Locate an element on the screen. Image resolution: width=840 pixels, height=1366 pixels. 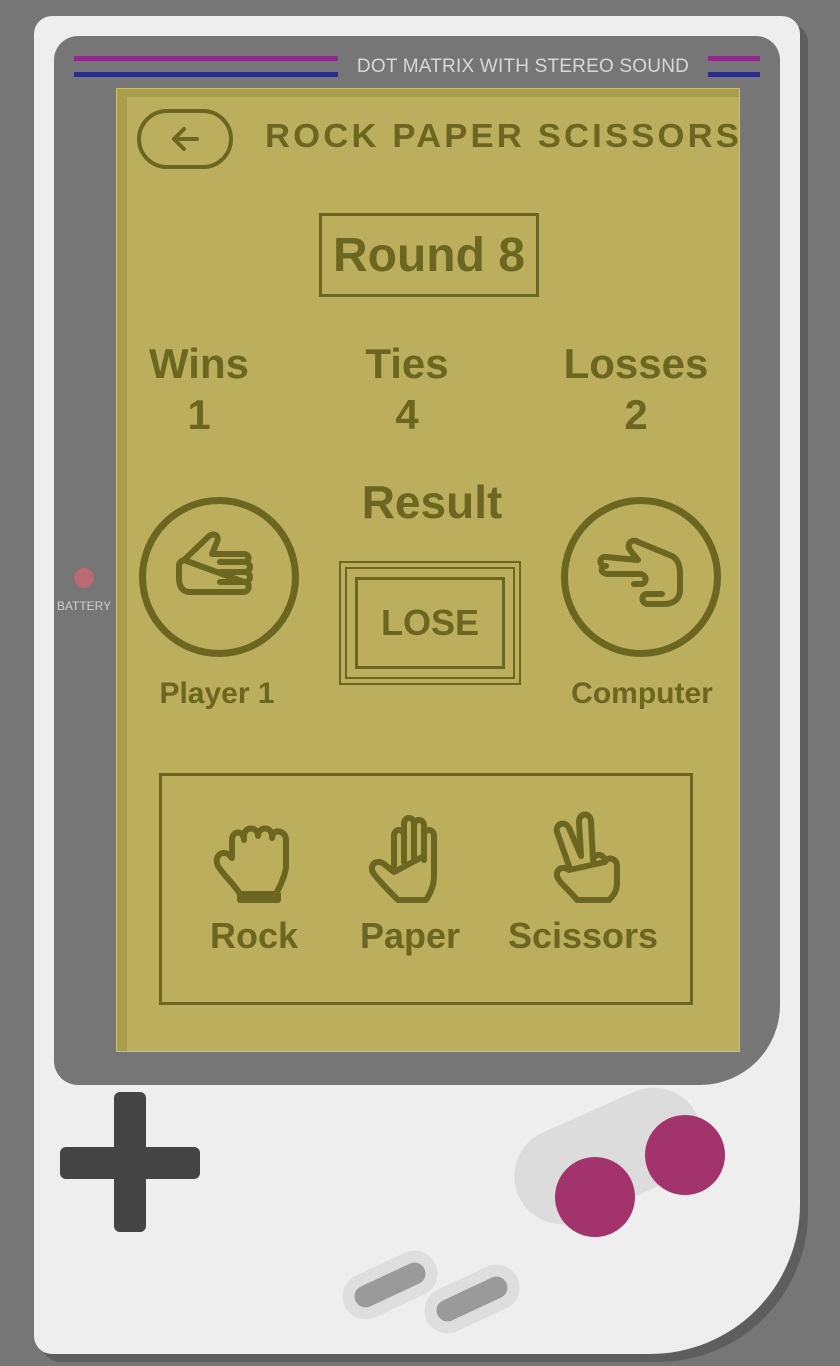
dpad-vertical is located at coordinates (130, 1162).